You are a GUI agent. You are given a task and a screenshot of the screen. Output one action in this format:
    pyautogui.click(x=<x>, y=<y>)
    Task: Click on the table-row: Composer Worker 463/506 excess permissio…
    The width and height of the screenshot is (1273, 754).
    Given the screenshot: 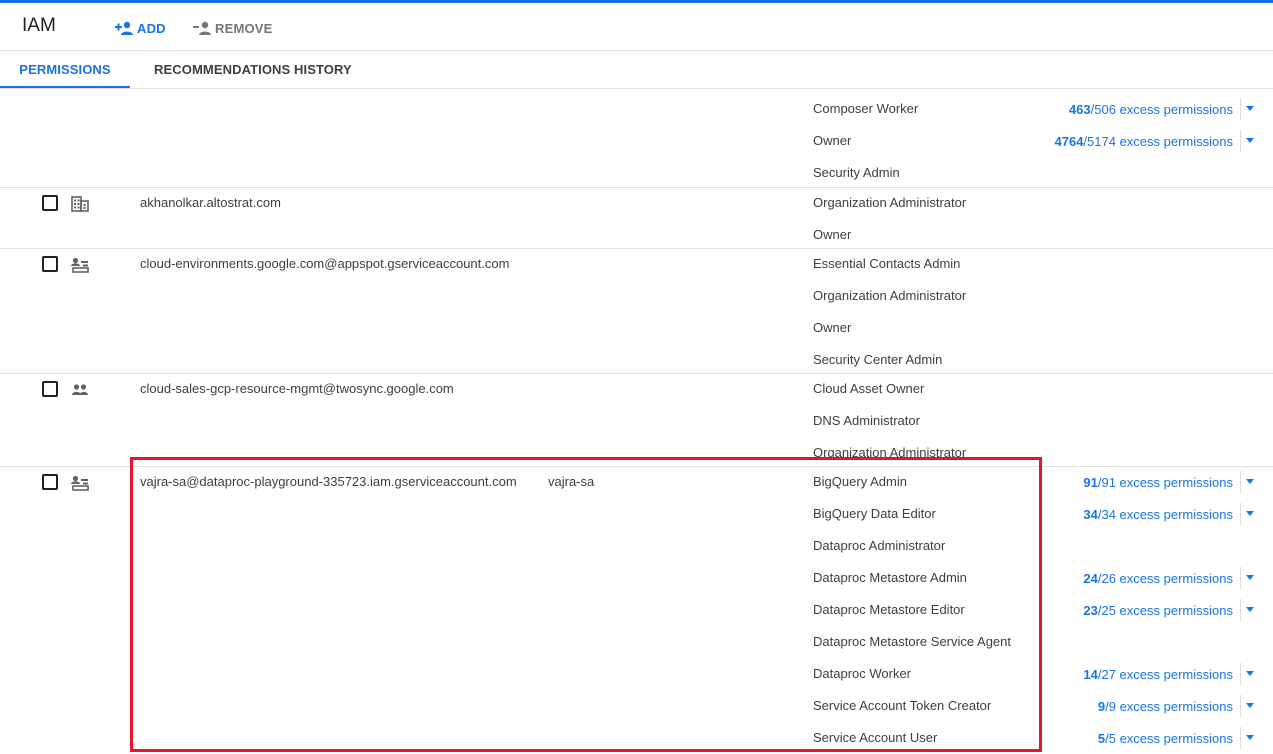 What is the action you would take?
    pyautogui.click(x=636, y=138)
    